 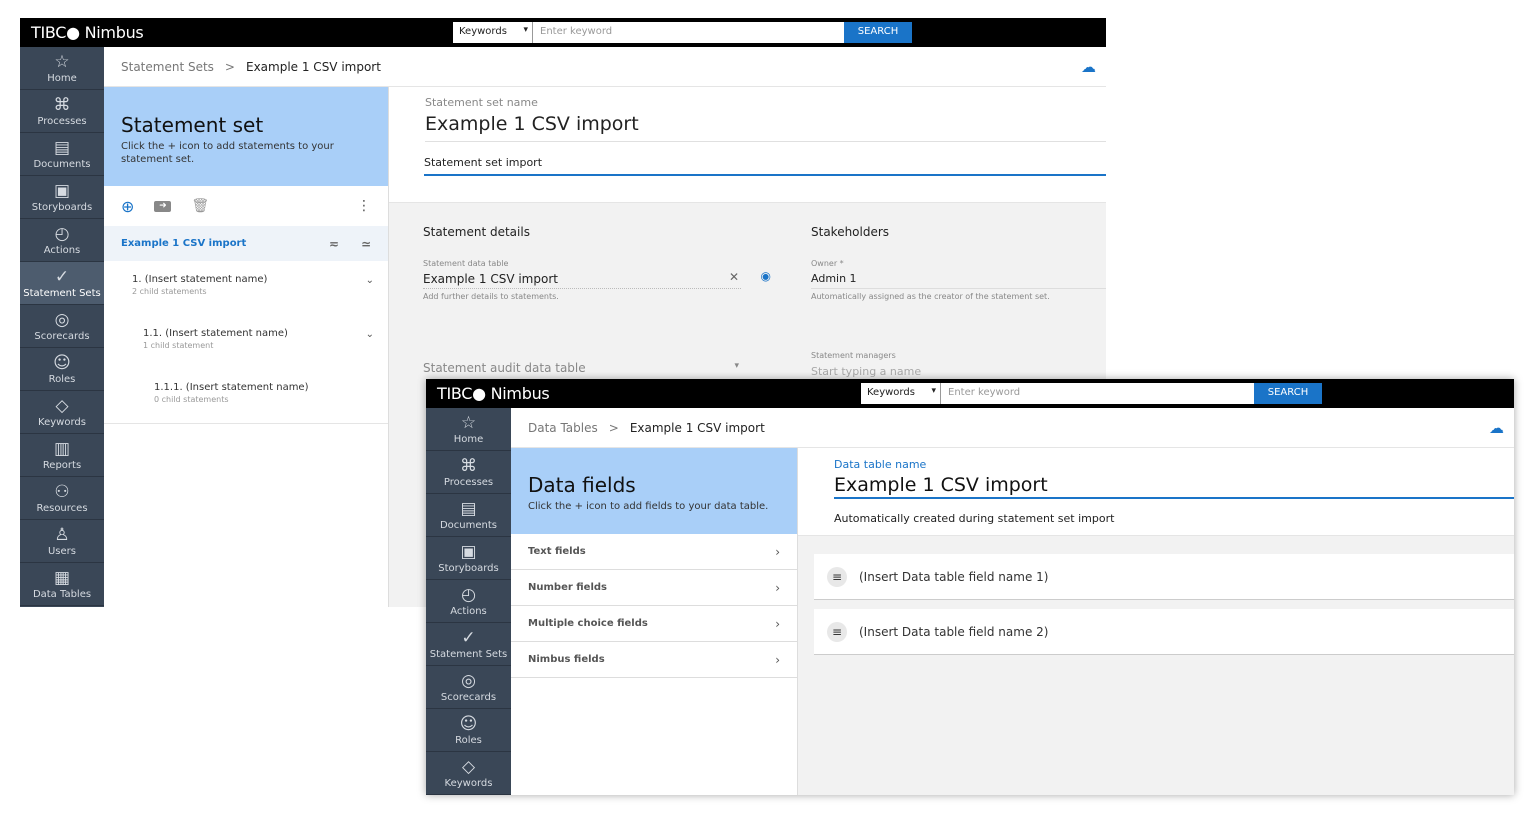 I want to click on scorecards-icon: ◎, so click(x=468, y=681).